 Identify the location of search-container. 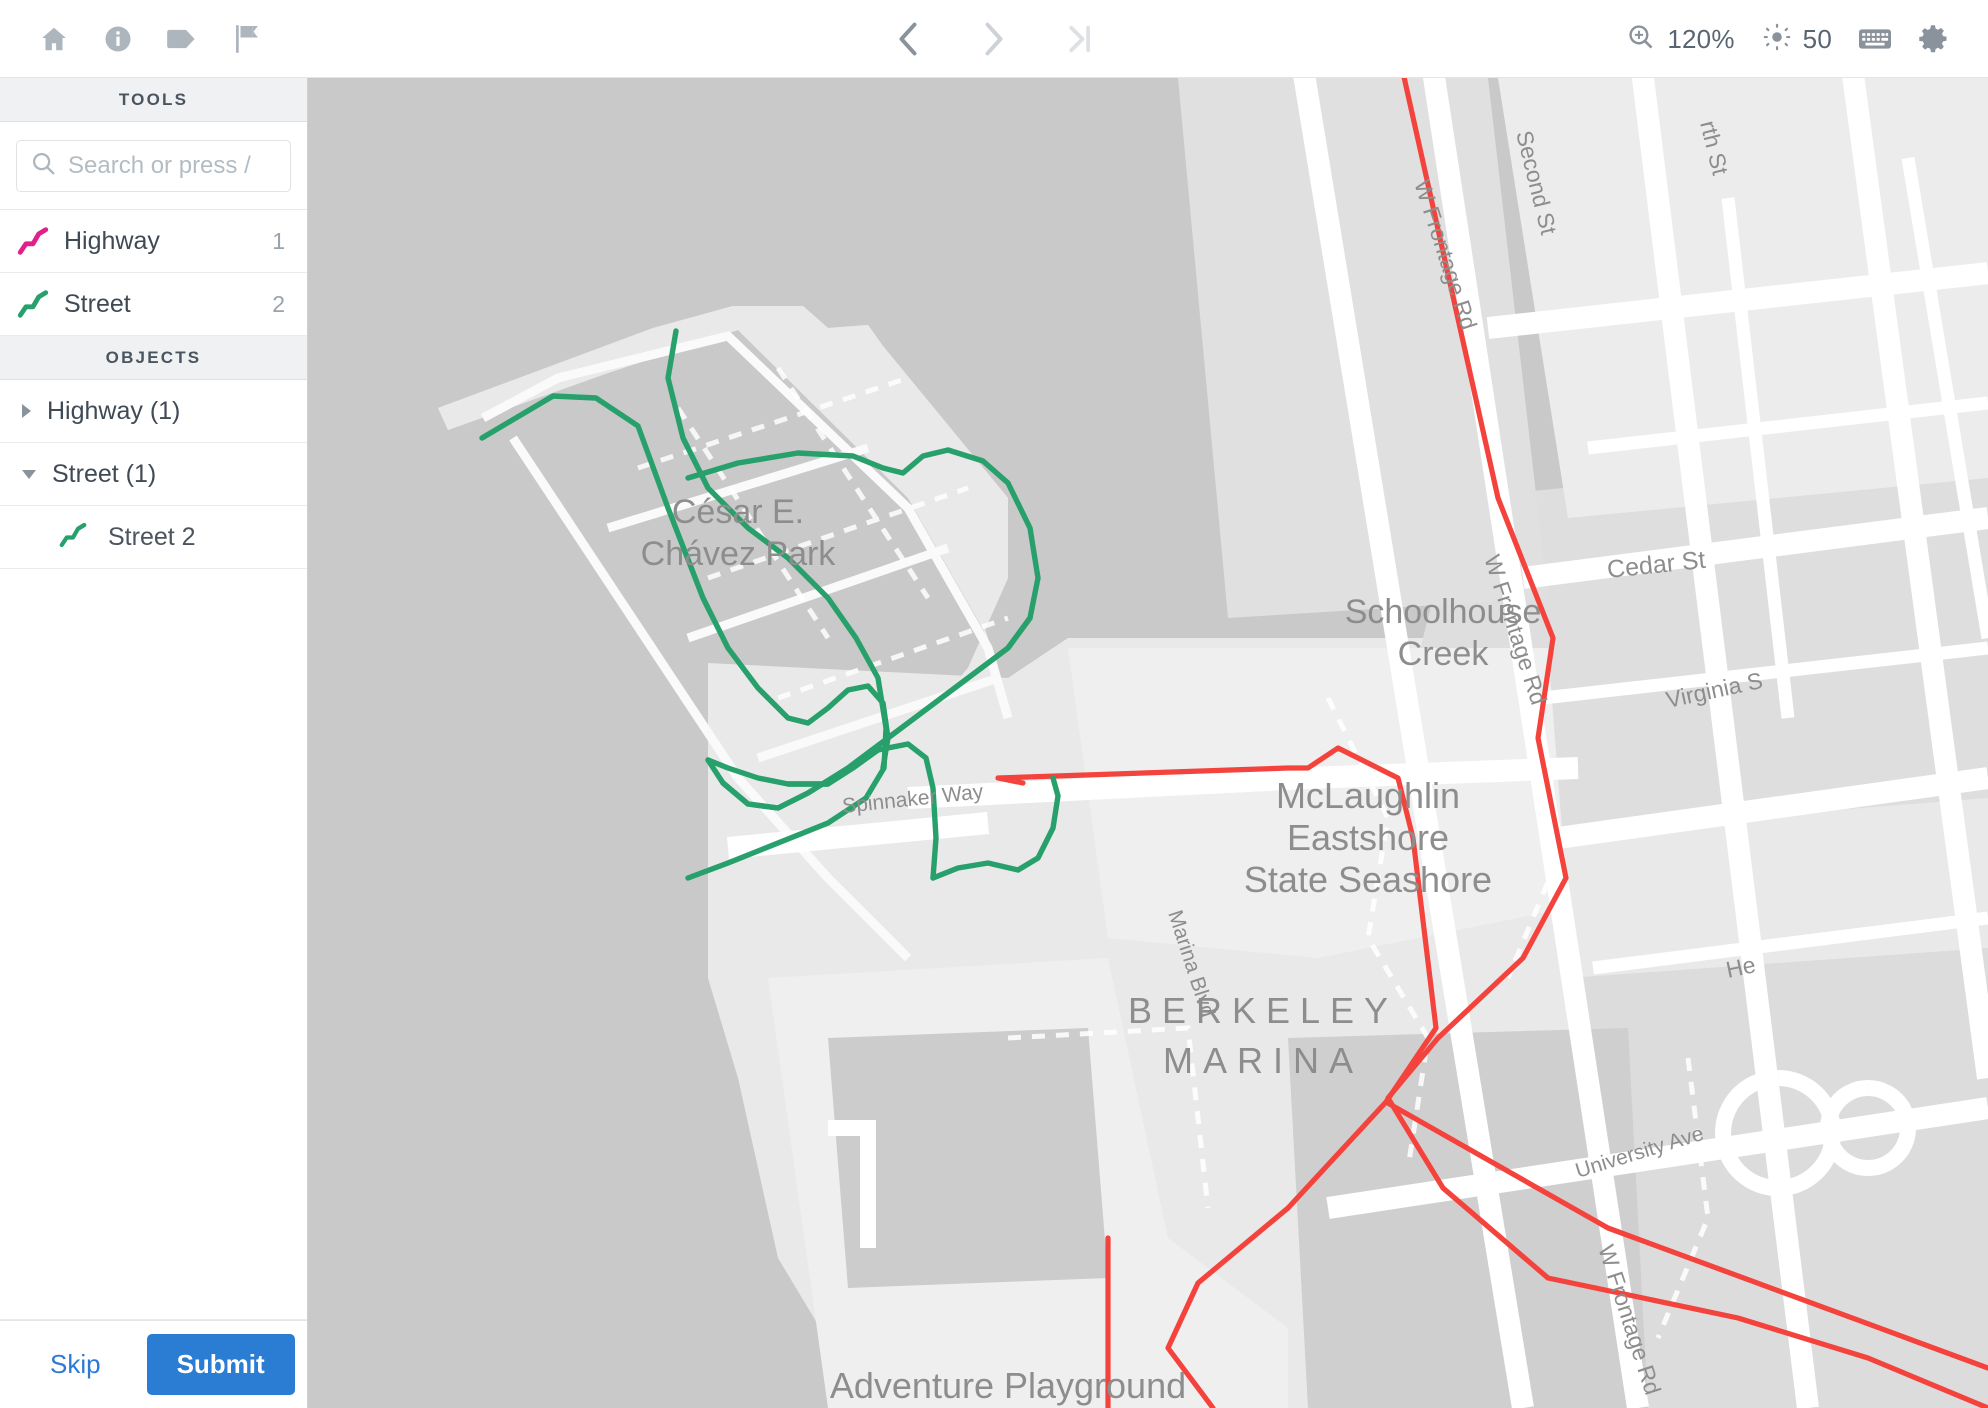
(189, 166).